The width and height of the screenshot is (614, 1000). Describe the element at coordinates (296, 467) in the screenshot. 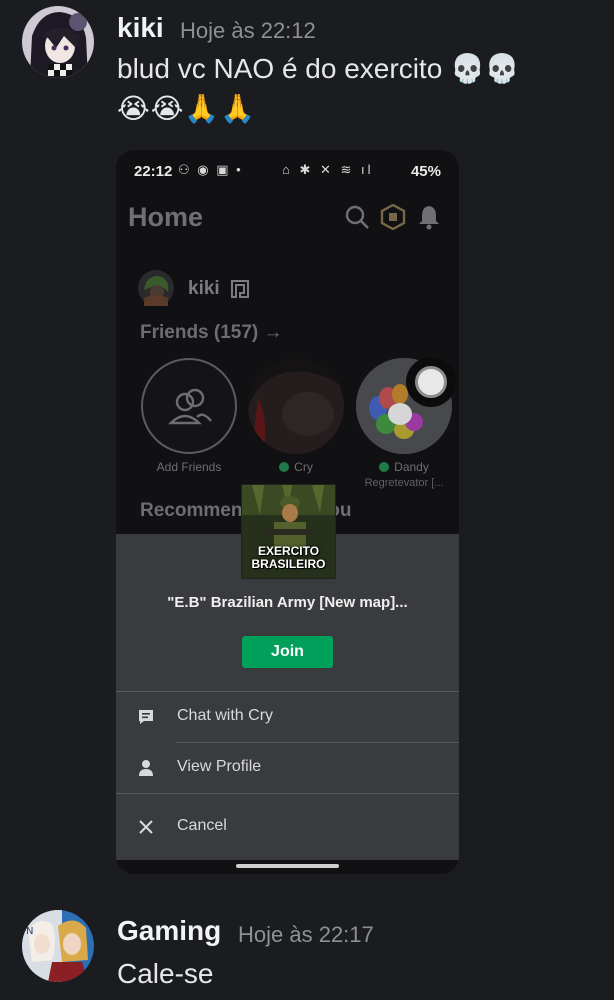

I see `friend-name: Cry` at that location.